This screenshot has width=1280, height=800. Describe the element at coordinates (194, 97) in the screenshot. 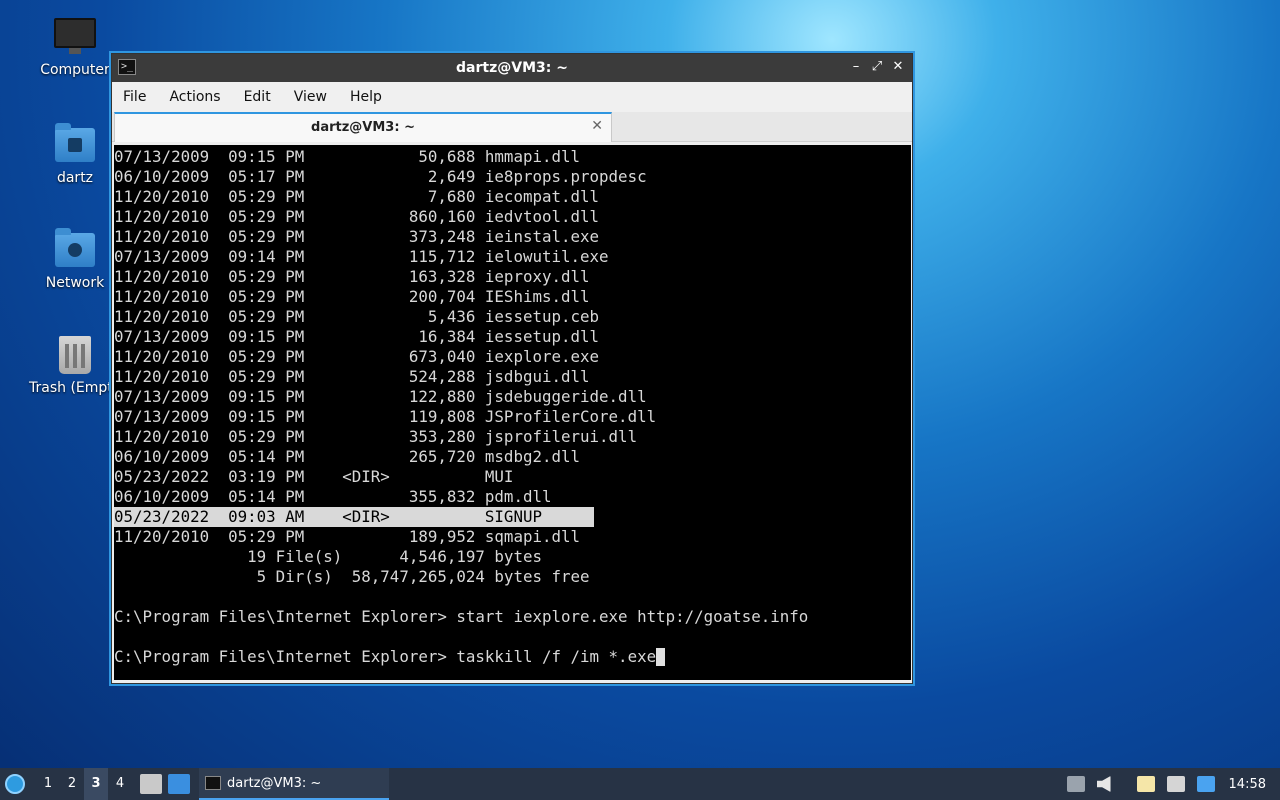

I see `menu-actions: Actions` at that location.